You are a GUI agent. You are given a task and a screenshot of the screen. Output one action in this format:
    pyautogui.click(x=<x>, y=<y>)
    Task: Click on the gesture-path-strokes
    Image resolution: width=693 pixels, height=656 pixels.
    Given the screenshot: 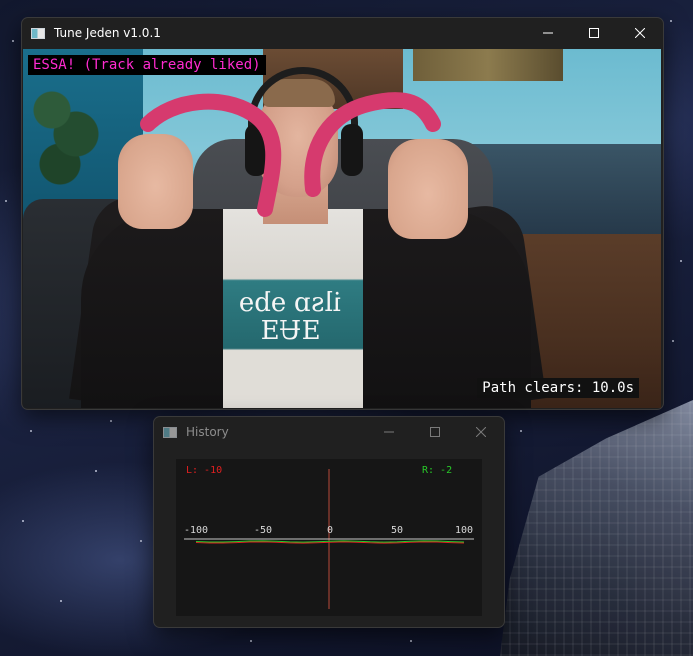 What is the action you would take?
    pyautogui.click(x=290, y=154)
    